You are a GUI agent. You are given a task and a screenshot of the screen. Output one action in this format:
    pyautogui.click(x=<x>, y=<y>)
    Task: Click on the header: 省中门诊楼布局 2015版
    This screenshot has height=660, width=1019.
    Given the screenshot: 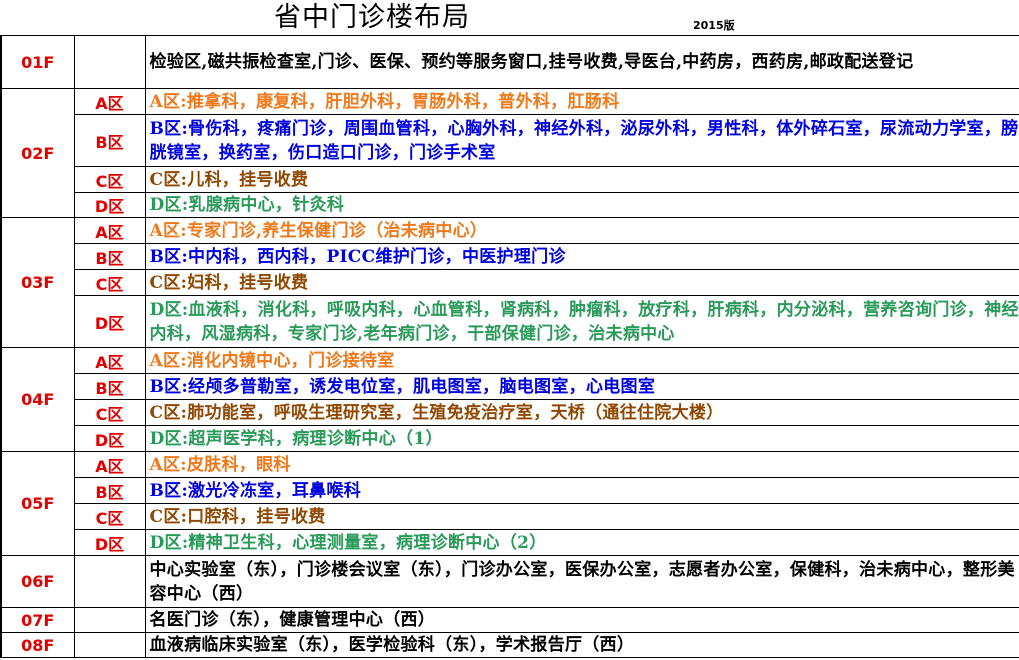 What is the action you would take?
    pyautogui.click(x=509, y=17)
    